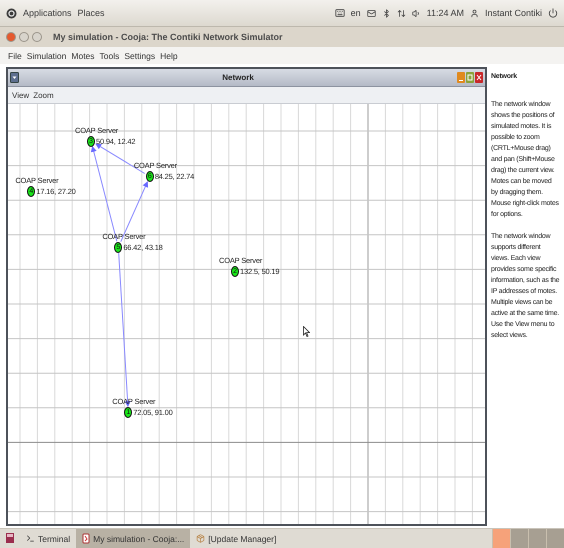 The image size is (564, 548). What do you see at coordinates (21, 95) in the screenshot?
I see `menu-item: View` at bounding box center [21, 95].